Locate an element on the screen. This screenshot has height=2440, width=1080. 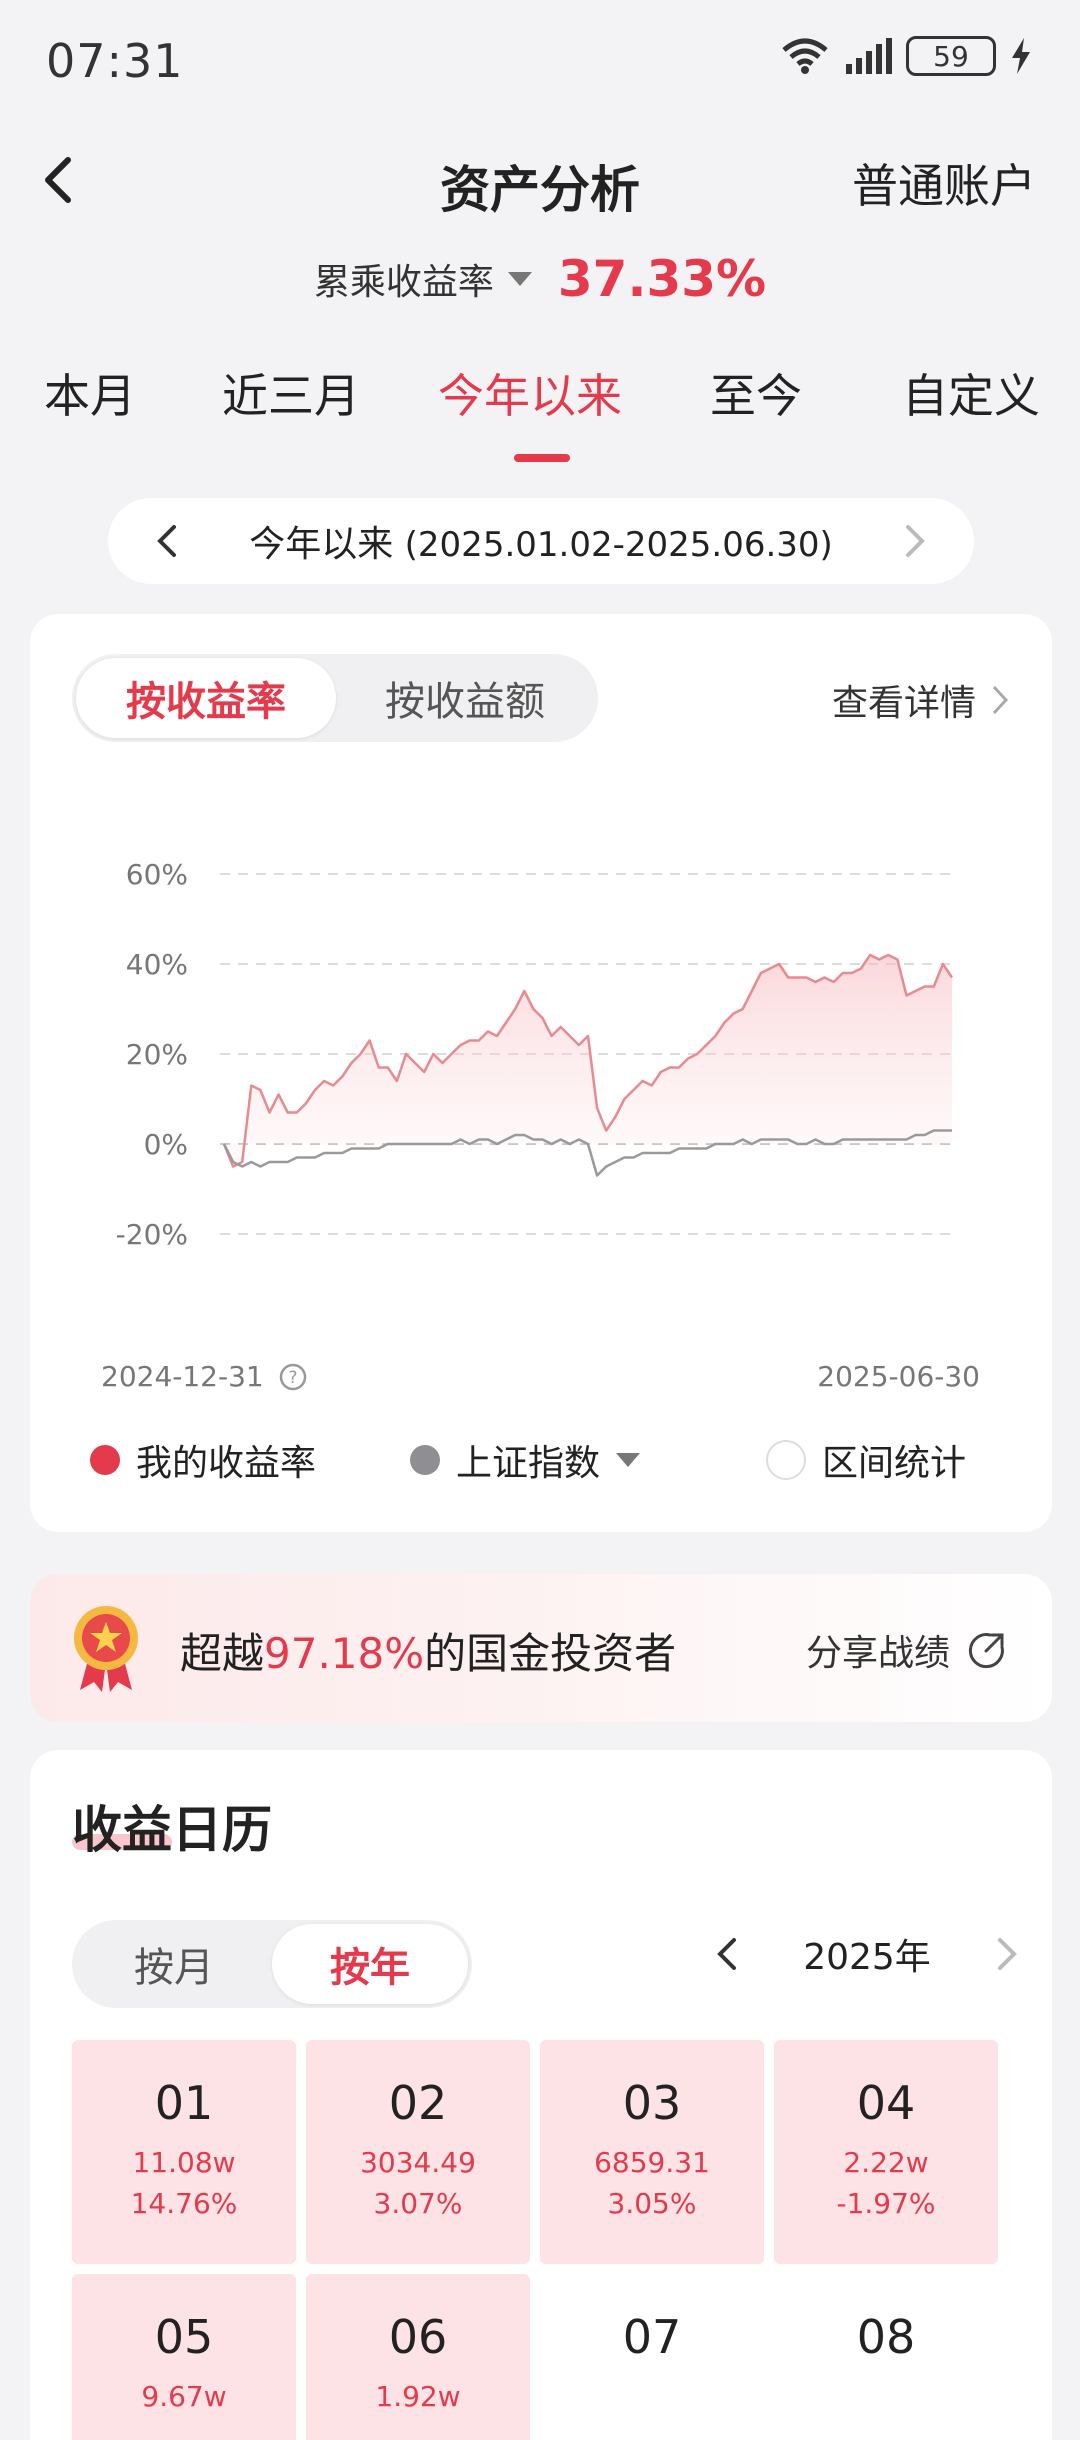
month-amount: 3034.49 is located at coordinates (418, 2162).